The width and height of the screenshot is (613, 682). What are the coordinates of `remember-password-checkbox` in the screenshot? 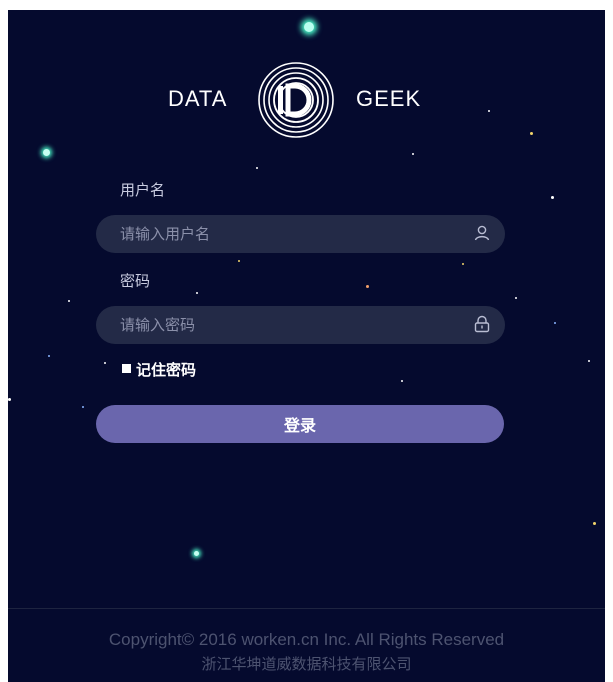 It's located at (126, 368).